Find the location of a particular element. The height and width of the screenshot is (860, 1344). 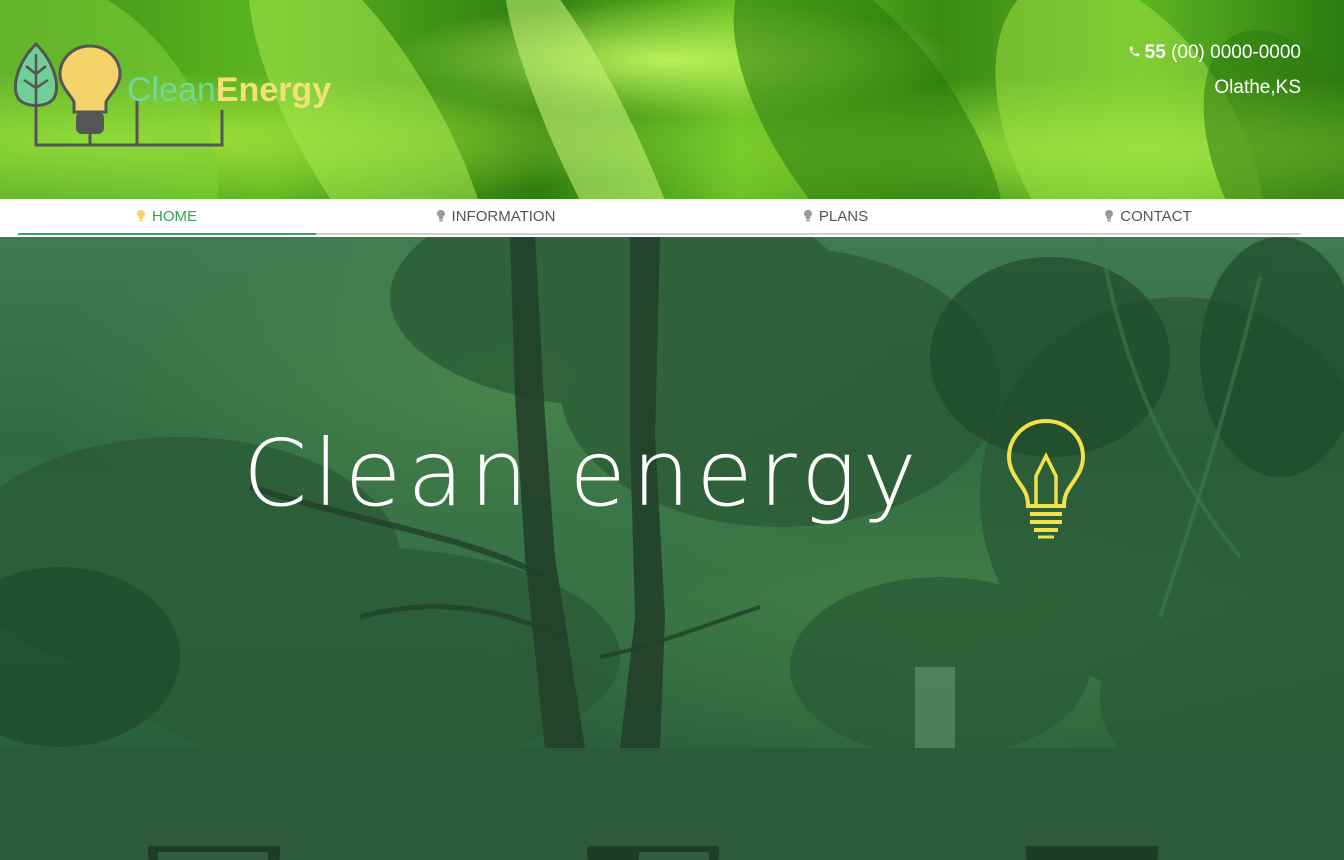

phone-icon is located at coordinates (1134, 54).